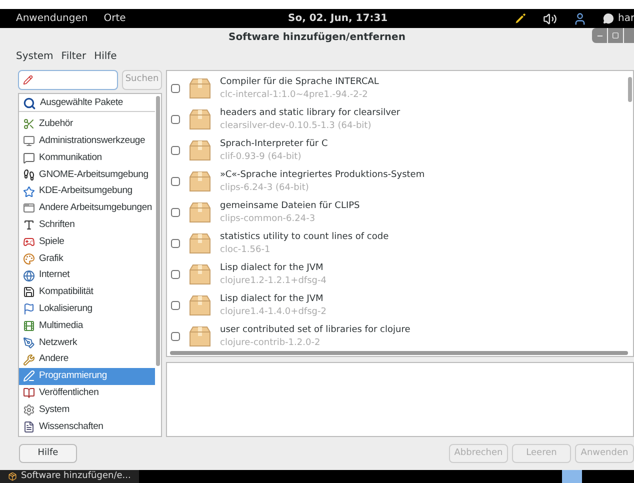  Describe the element at coordinates (87, 208) in the screenshot. I see `category-item: Andere Arbeitsumgebungen` at that location.